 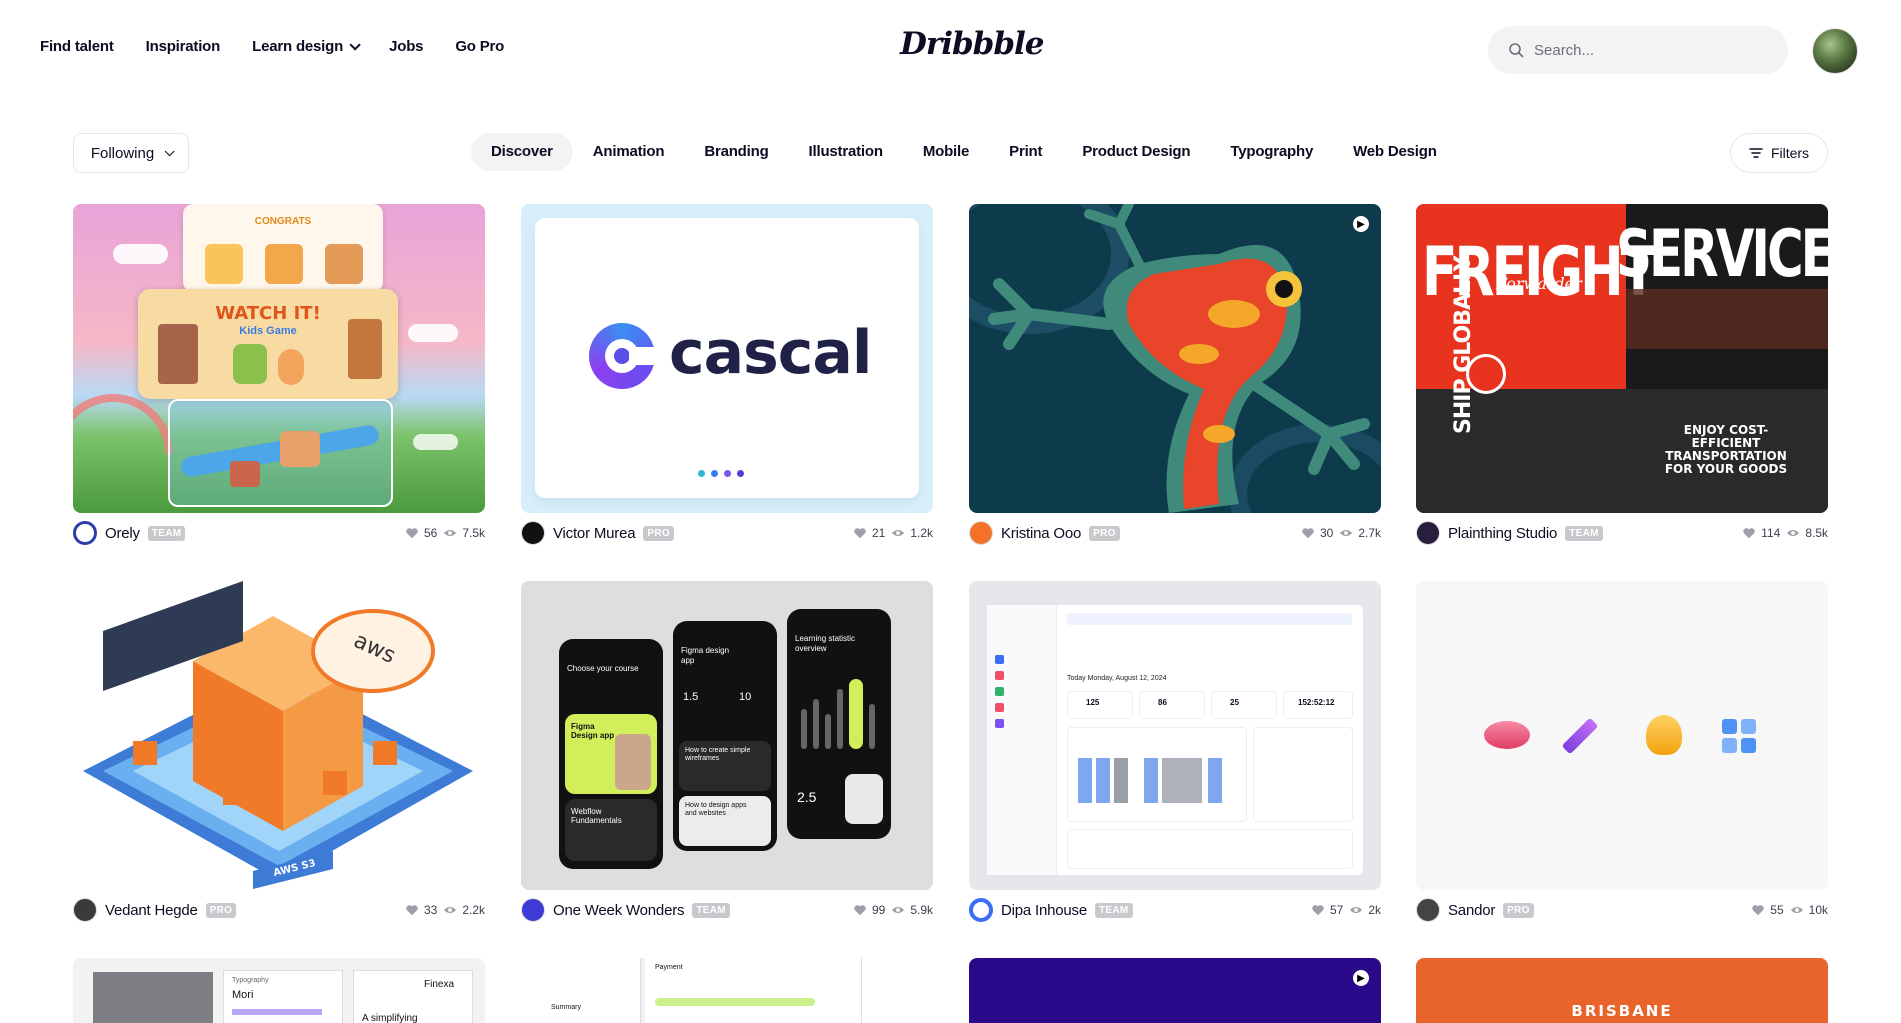 What do you see at coordinates (718, 754) in the screenshot?
I see `shot-text: How to create simple wireframes` at bounding box center [718, 754].